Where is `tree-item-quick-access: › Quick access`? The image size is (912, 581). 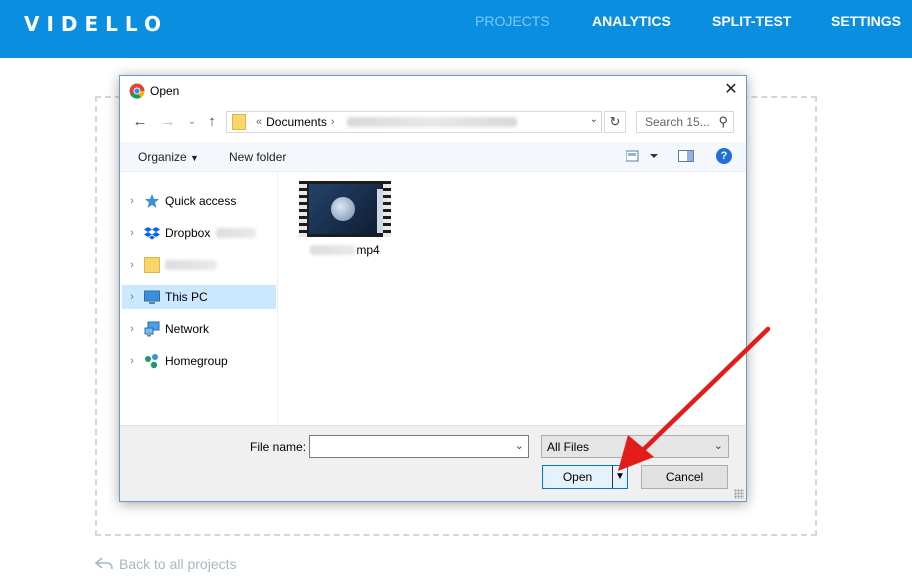
tree-item-quick-access: › Quick access is located at coordinates (199, 201).